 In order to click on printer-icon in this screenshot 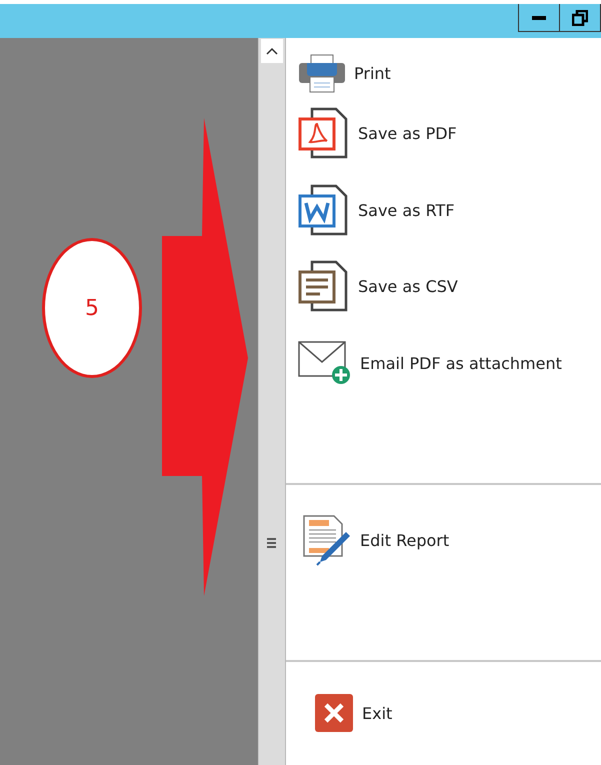, I will do `click(322, 73)`.